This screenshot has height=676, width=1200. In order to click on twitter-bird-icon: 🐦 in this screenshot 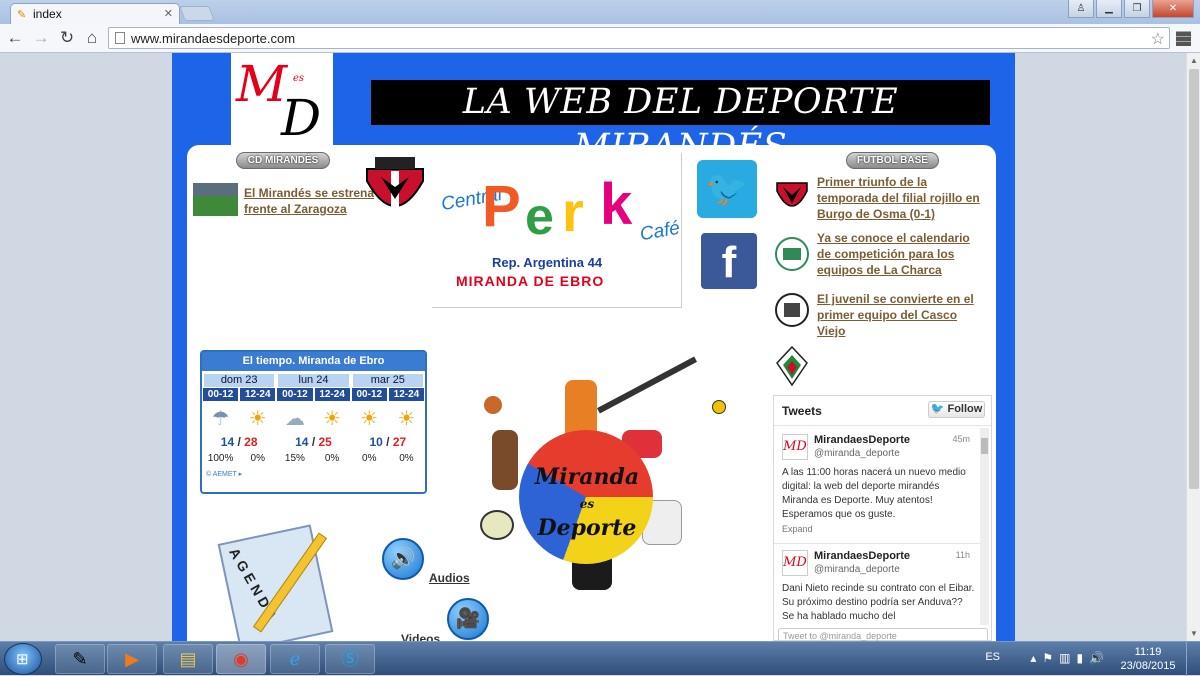, I will do `click(937, 409)`.